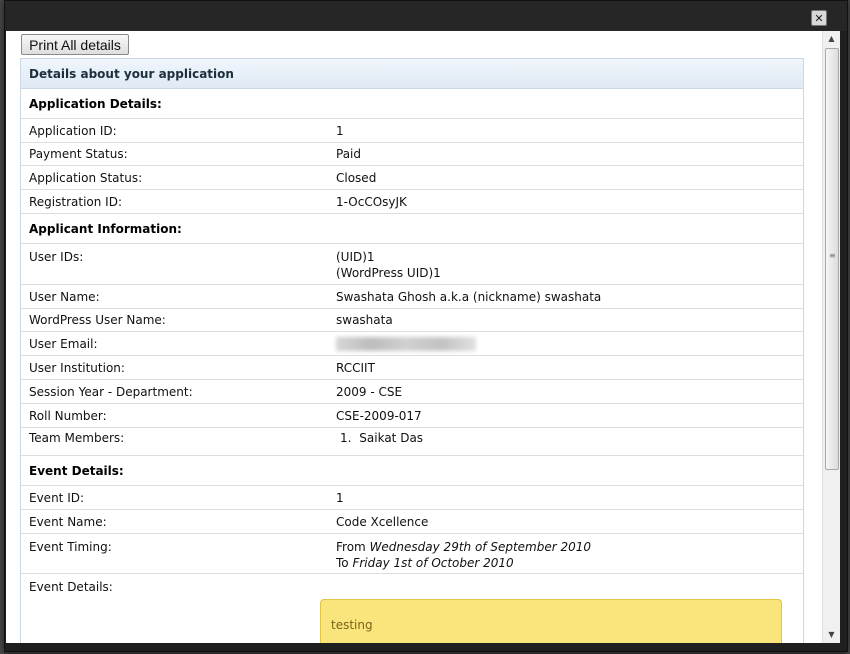 The height and width of the screenshot is (654, 850). I want to click on row-value: RCCIIT, so click(355, 367).